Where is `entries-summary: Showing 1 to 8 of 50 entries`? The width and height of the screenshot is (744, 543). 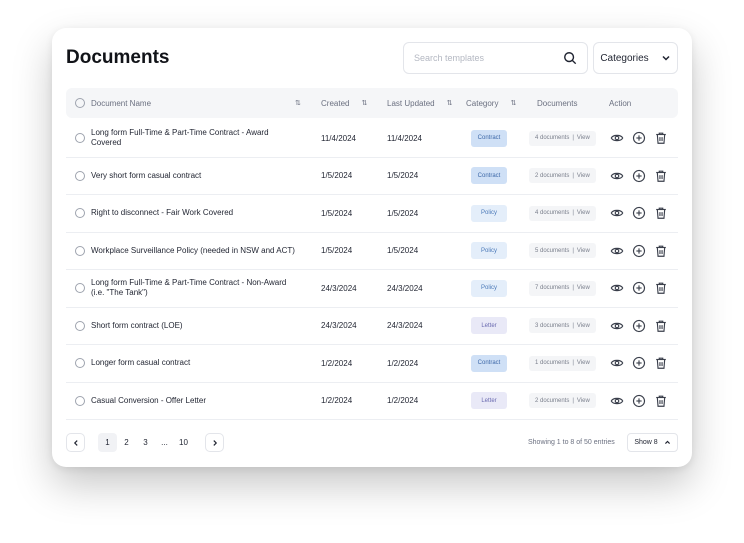 entries-summary: Showing 1 to 8 of 50 entries is located at coordinates (571, 442).